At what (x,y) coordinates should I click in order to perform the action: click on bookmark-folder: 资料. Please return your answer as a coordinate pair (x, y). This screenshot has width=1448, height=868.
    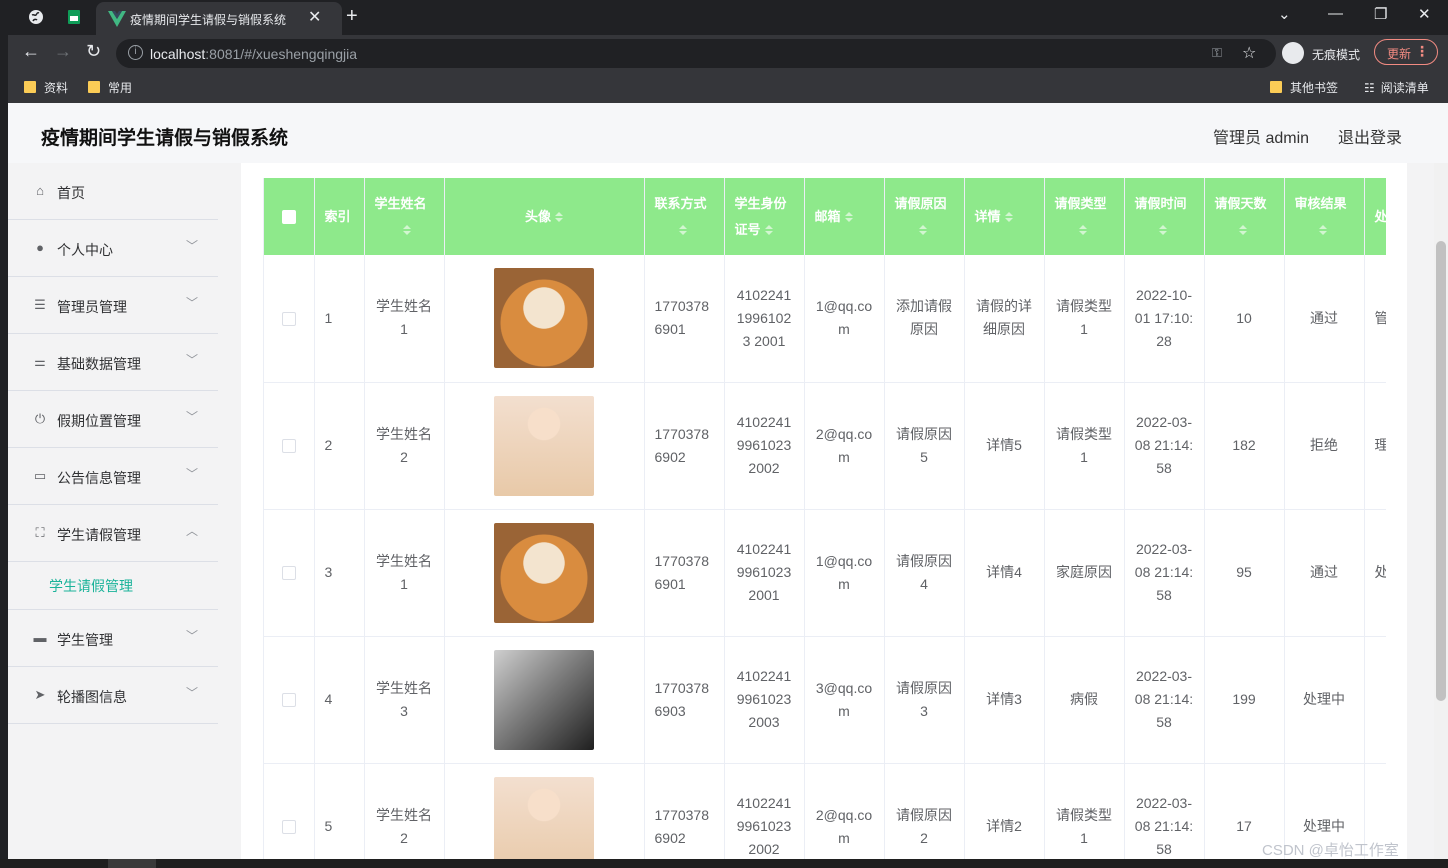
    Looking at the image, I should click on (46, 87).